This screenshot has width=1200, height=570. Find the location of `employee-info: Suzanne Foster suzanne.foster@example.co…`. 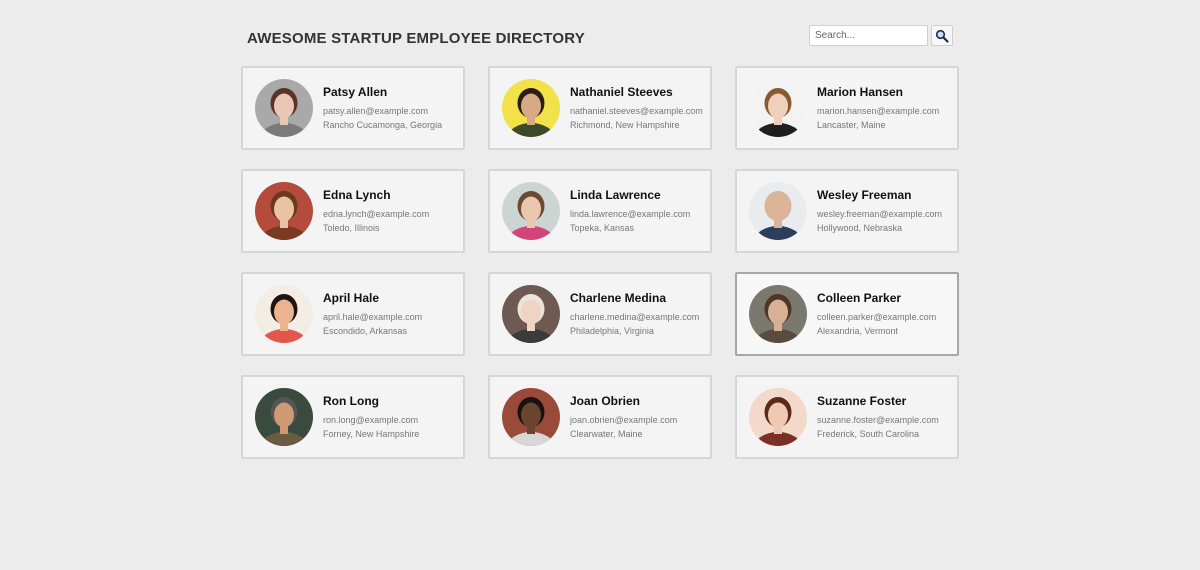

employee-info: Suzanne Foster suzanne.foster@example.co… is located at coordinates (878, 417).